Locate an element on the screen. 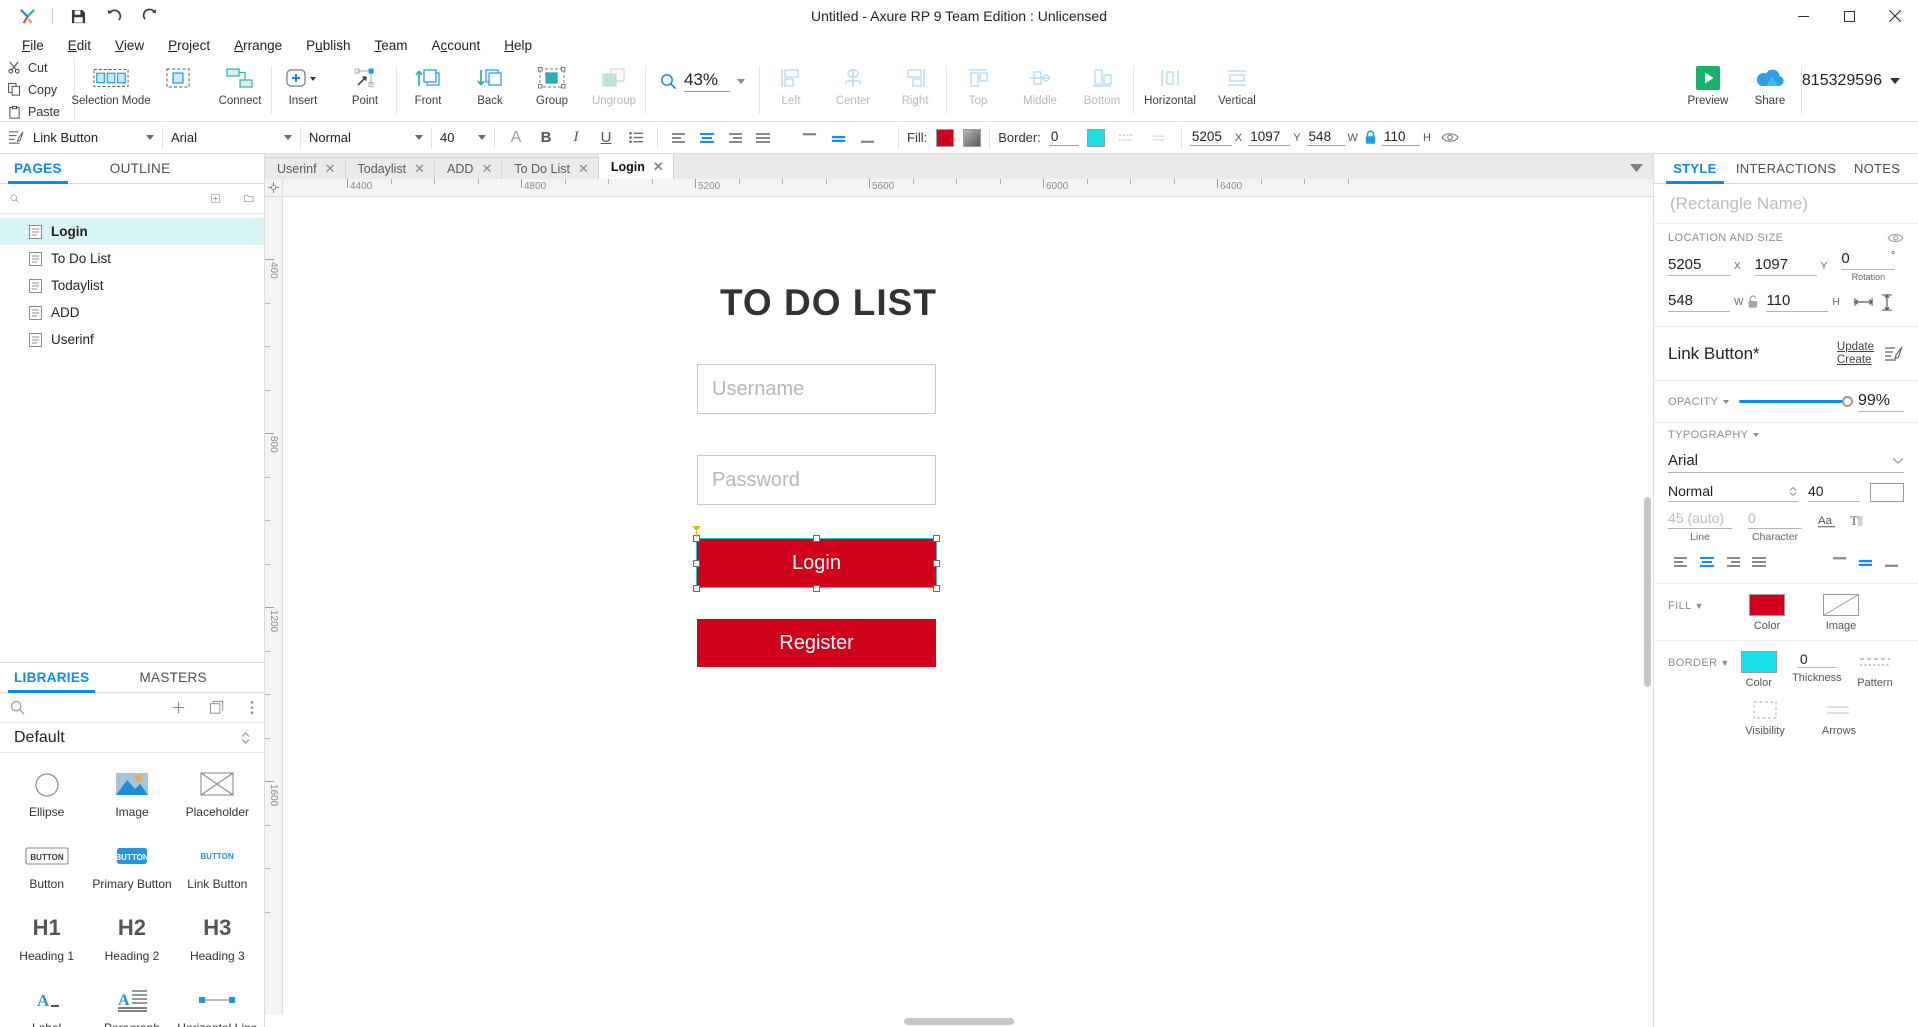 This screenshot has width=1918, height=1027. line-spacing-field: 45 (auto) Line is located at coordinates (1700, 526).